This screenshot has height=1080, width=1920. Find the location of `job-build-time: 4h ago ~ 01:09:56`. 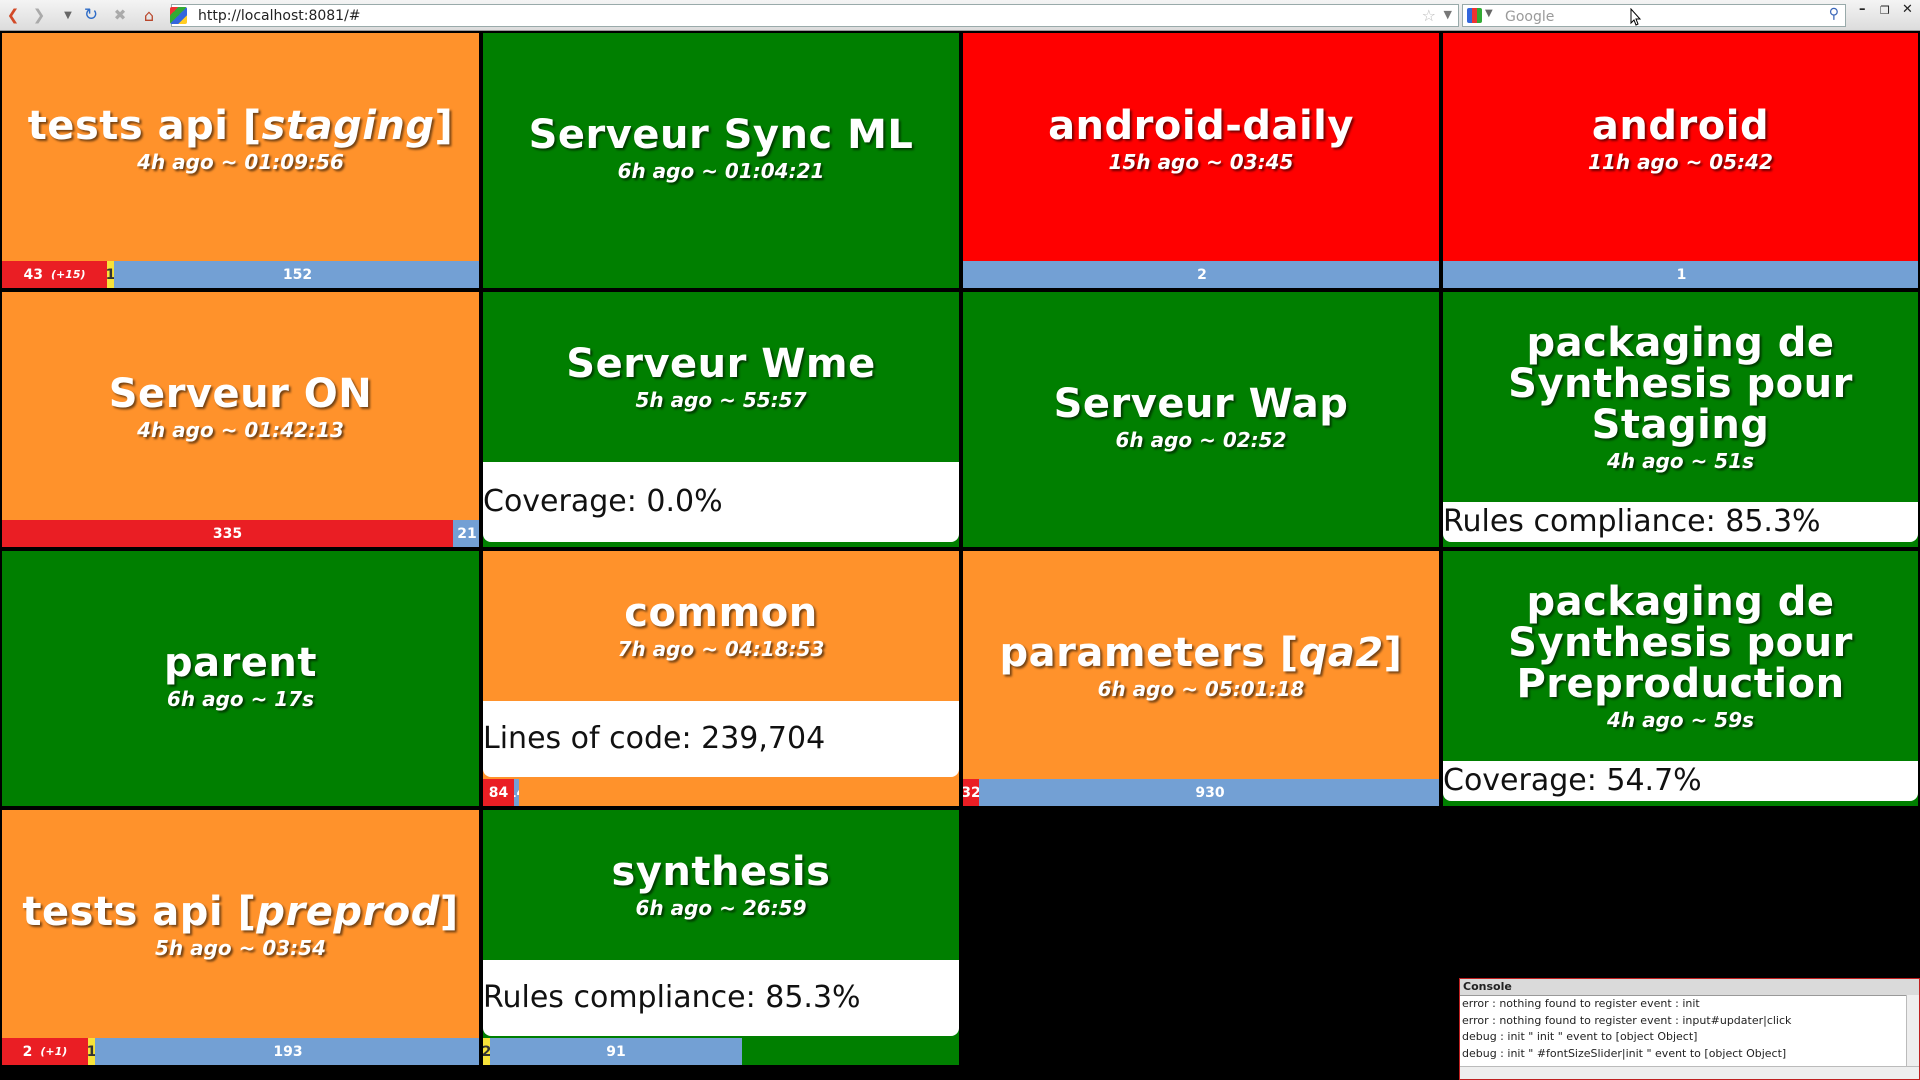

job-build-time: 4h ago ~ 01:09:56 is located at coordinates (240, 161).